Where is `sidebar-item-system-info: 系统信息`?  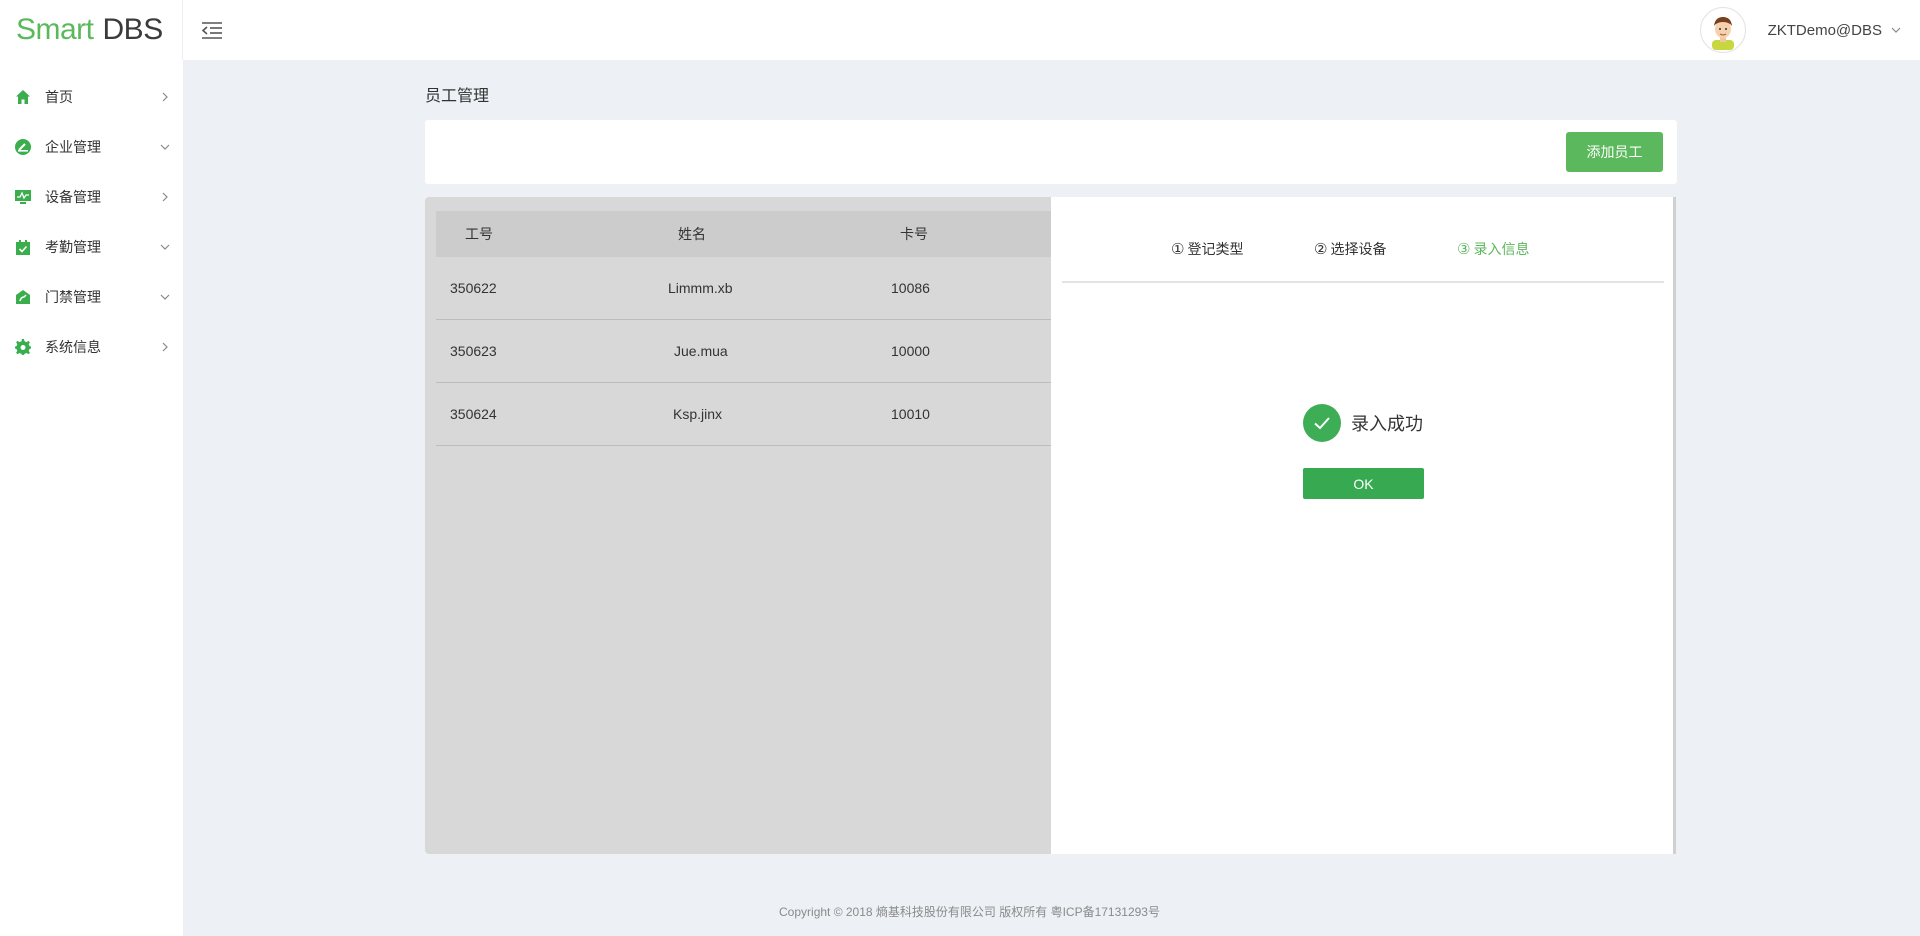
sidebar-item-system-info: 系统信息 is located at coordinates (91, 347).